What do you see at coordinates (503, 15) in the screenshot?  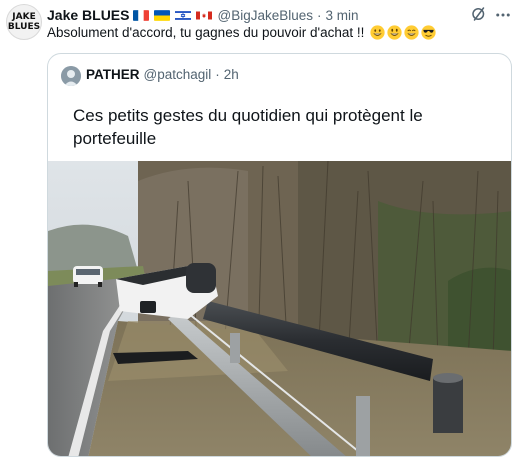 I see `more-icon` at bounding box center [503, 15].